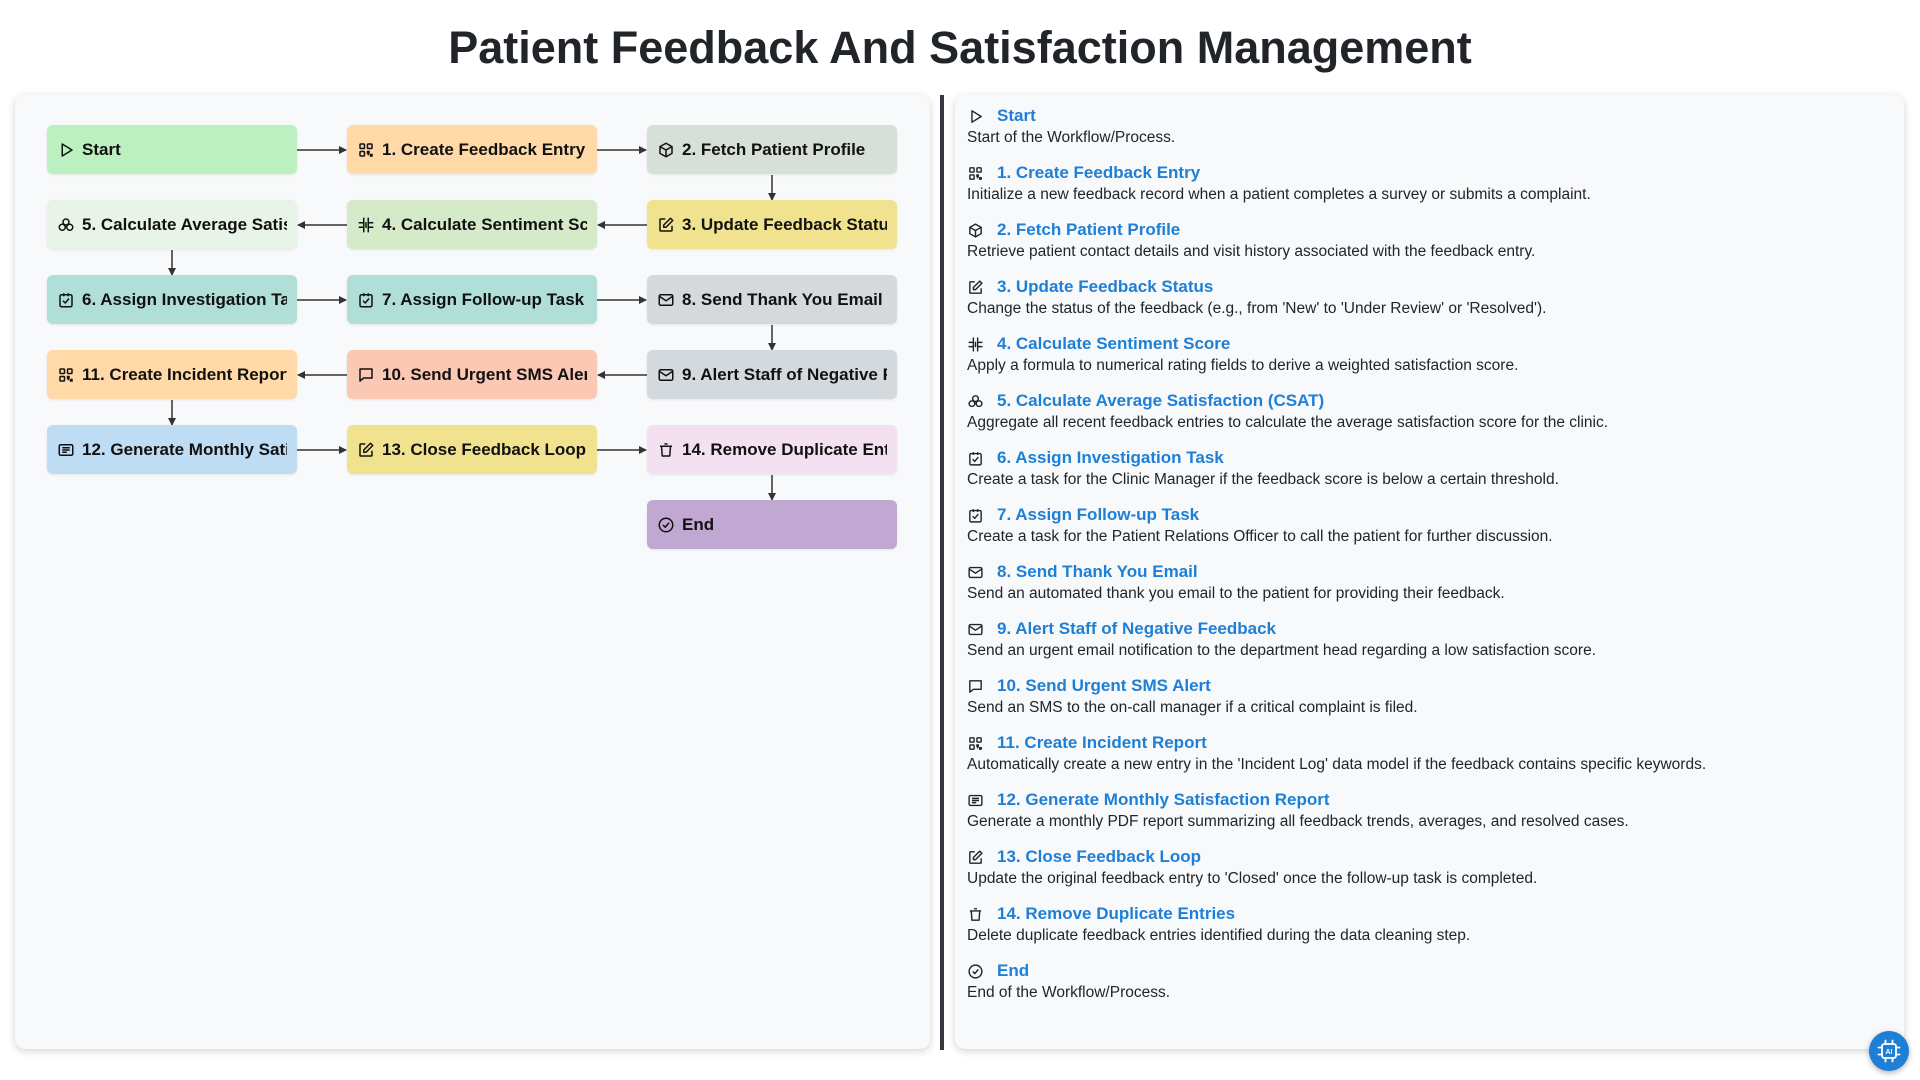  Describe the element at coordinates (1013, 971) in the screenshot. I see `step-title-link: End` at that location.